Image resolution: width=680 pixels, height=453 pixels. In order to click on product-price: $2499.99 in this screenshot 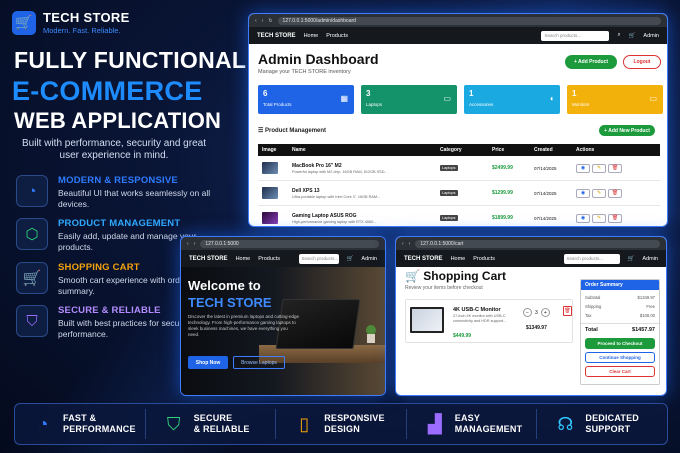, I will do `click(502, 168)`.